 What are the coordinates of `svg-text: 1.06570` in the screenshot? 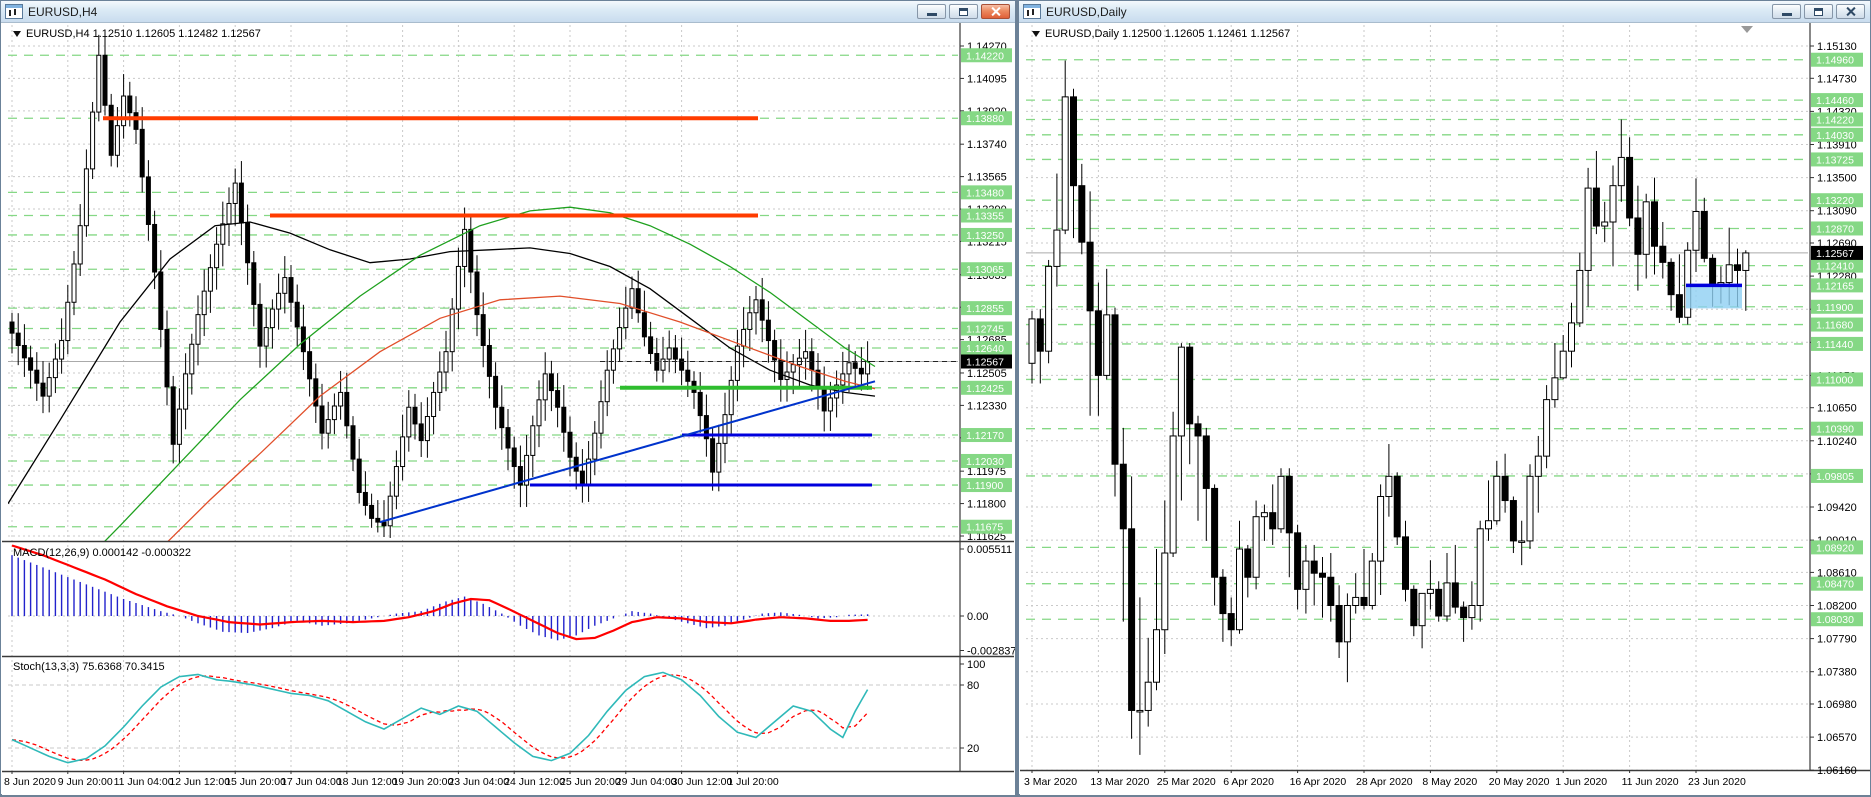 It's located at (1837, 738).